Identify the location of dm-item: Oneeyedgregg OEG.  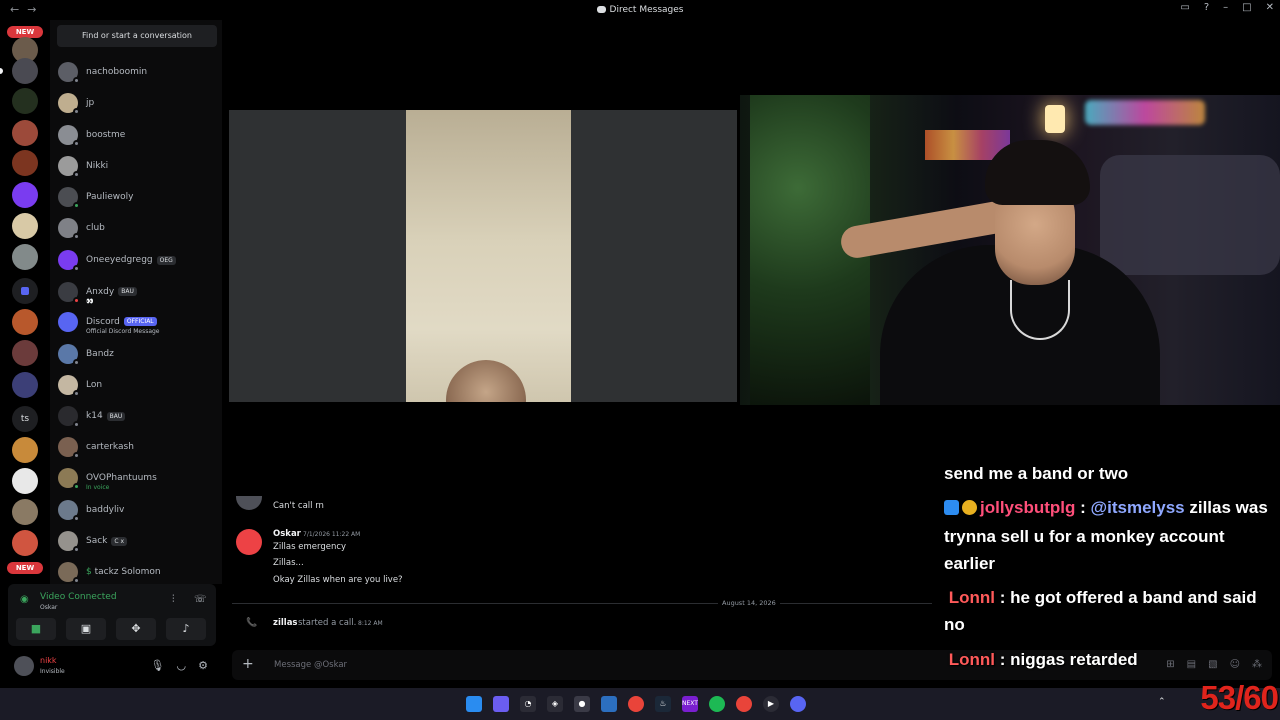
(138, 260).